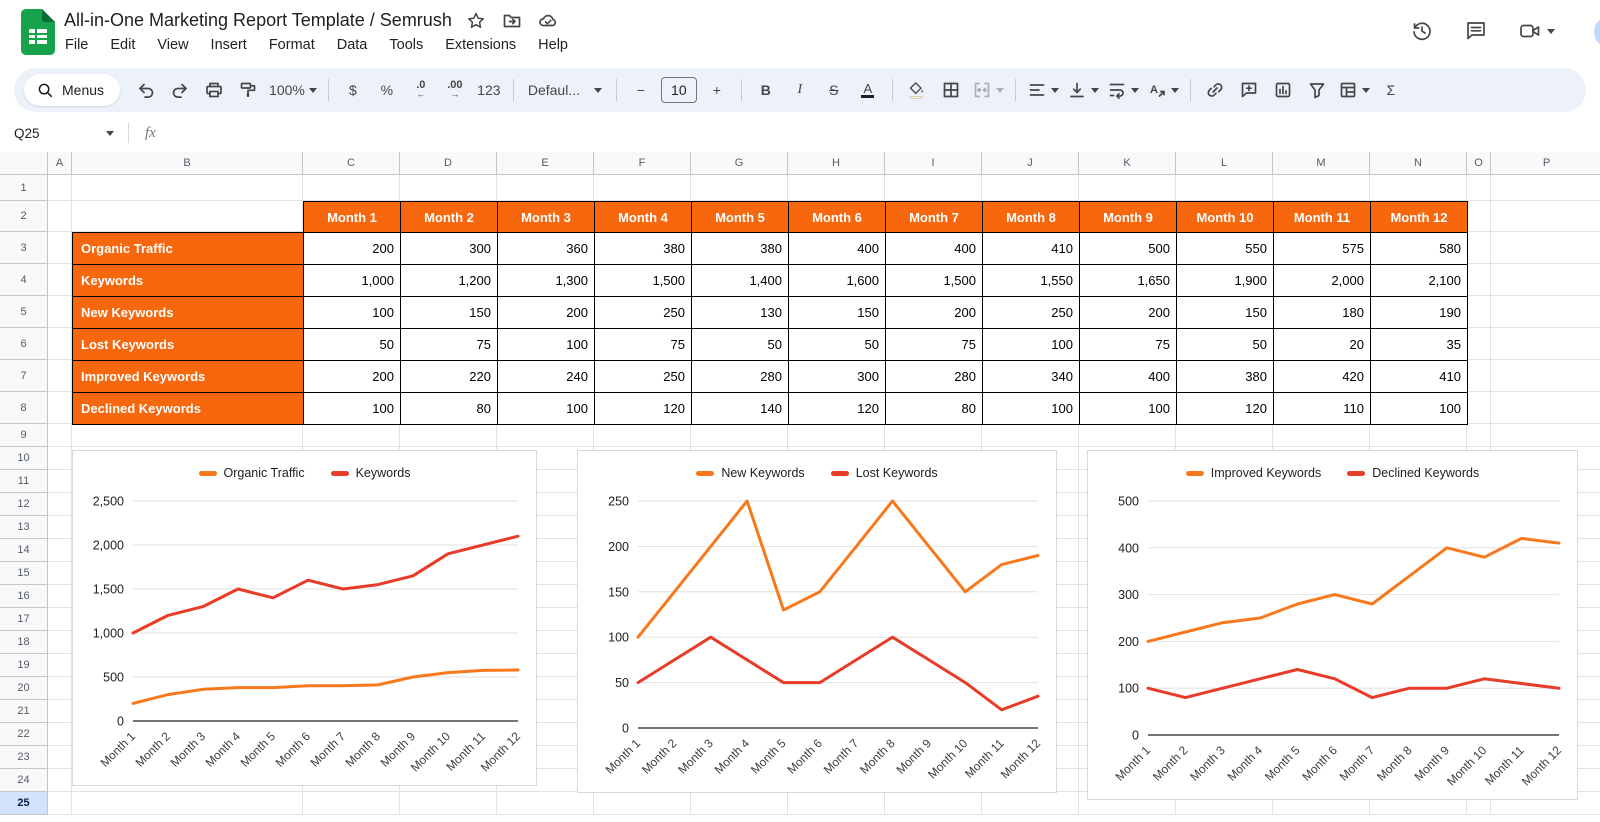  What do you see at coordinates (883, 133) in the screenshot?
I see `formula-input` at bounding box center [883, 133].